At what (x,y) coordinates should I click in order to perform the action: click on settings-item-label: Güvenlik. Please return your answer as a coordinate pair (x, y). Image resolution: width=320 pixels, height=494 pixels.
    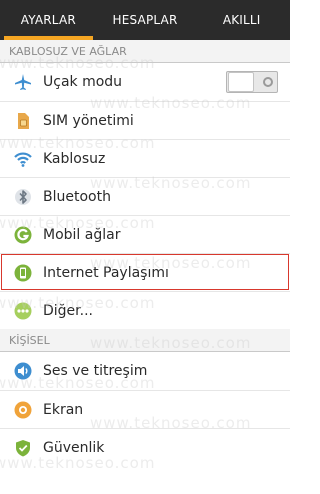
    Looking at the image, I should click on (74, 447).